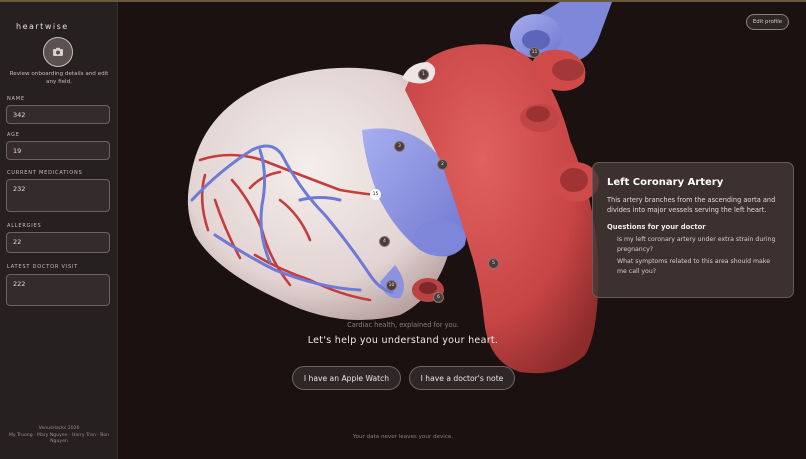 The height and width of the screenshot is (459, 806). What do you see at coordinates (58, 114) in the screenshot?
I see `name-field: 342` at bounding box center [58, 114].